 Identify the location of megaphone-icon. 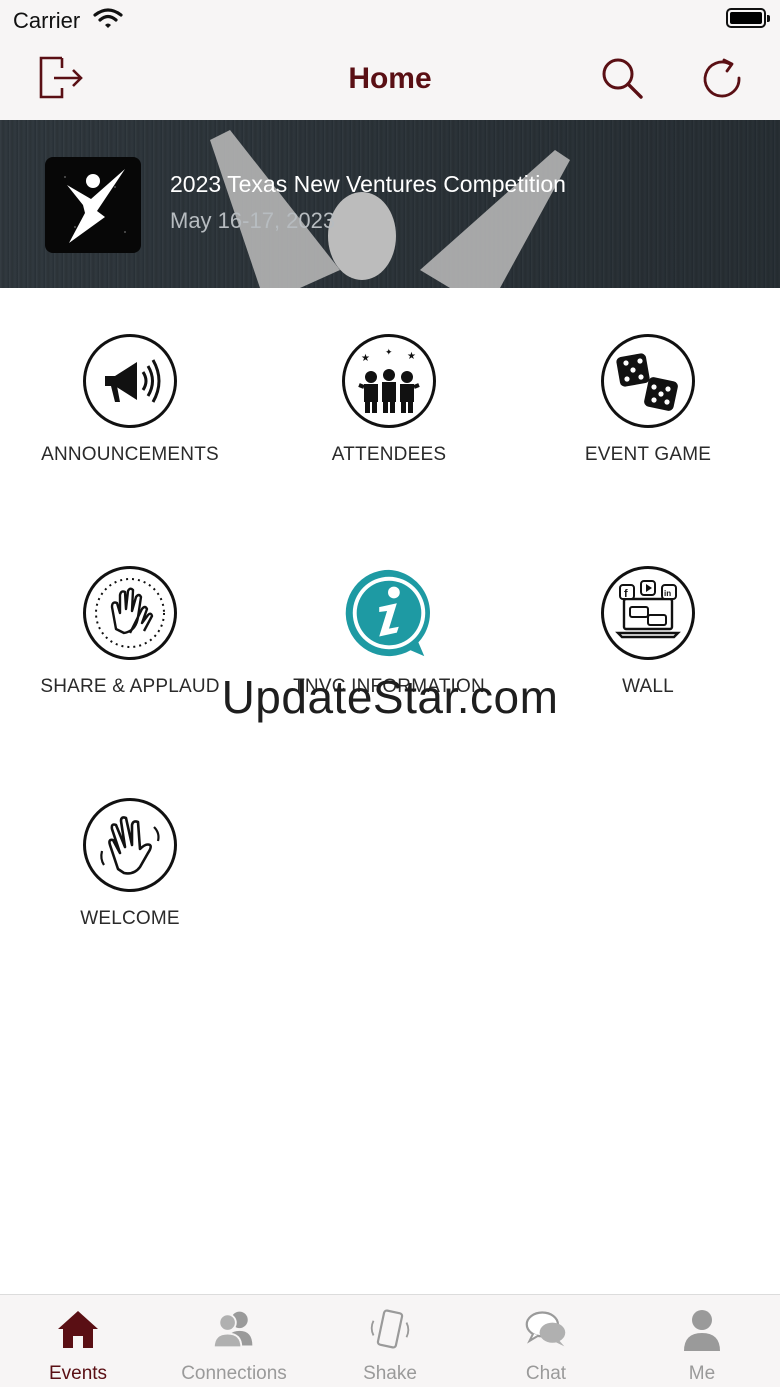
(130, 381).